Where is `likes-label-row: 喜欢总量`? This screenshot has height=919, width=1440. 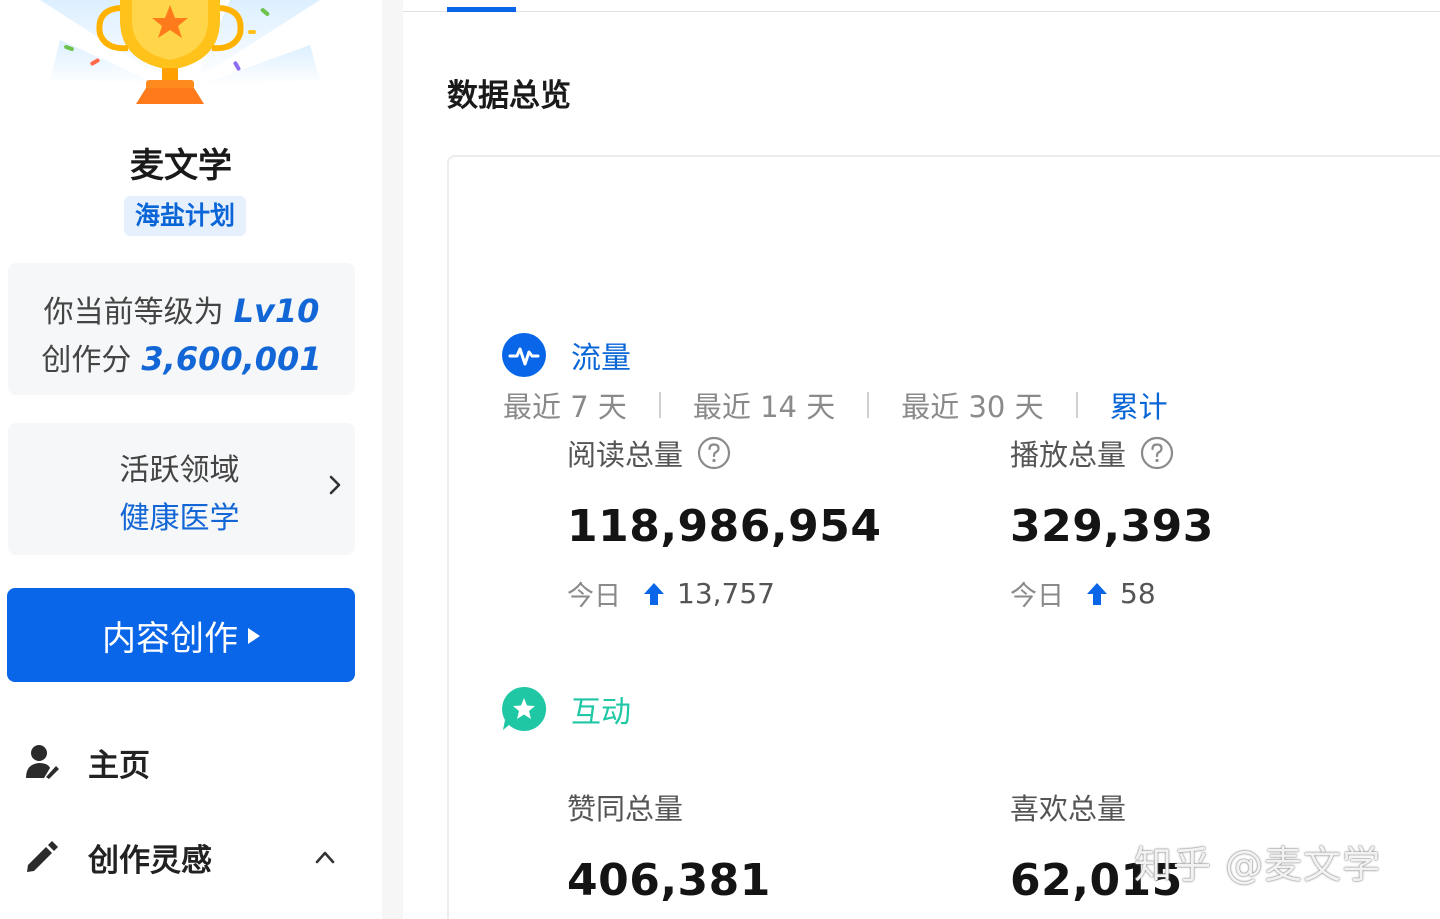 likes-label-row: 喜欢总量 is located at coordinates (1210, 807).